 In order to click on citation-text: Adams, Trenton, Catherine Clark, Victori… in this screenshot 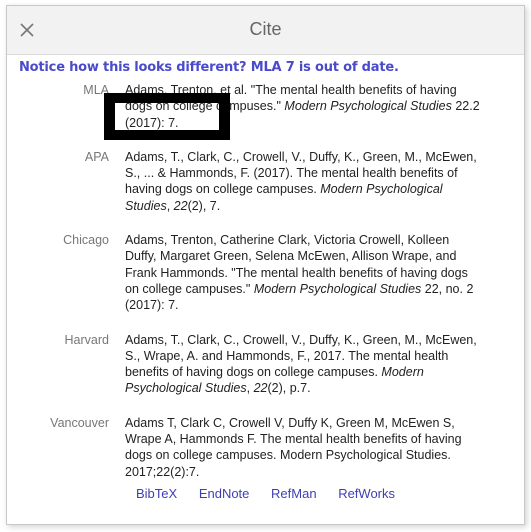, I will do `click(303, 281)`.